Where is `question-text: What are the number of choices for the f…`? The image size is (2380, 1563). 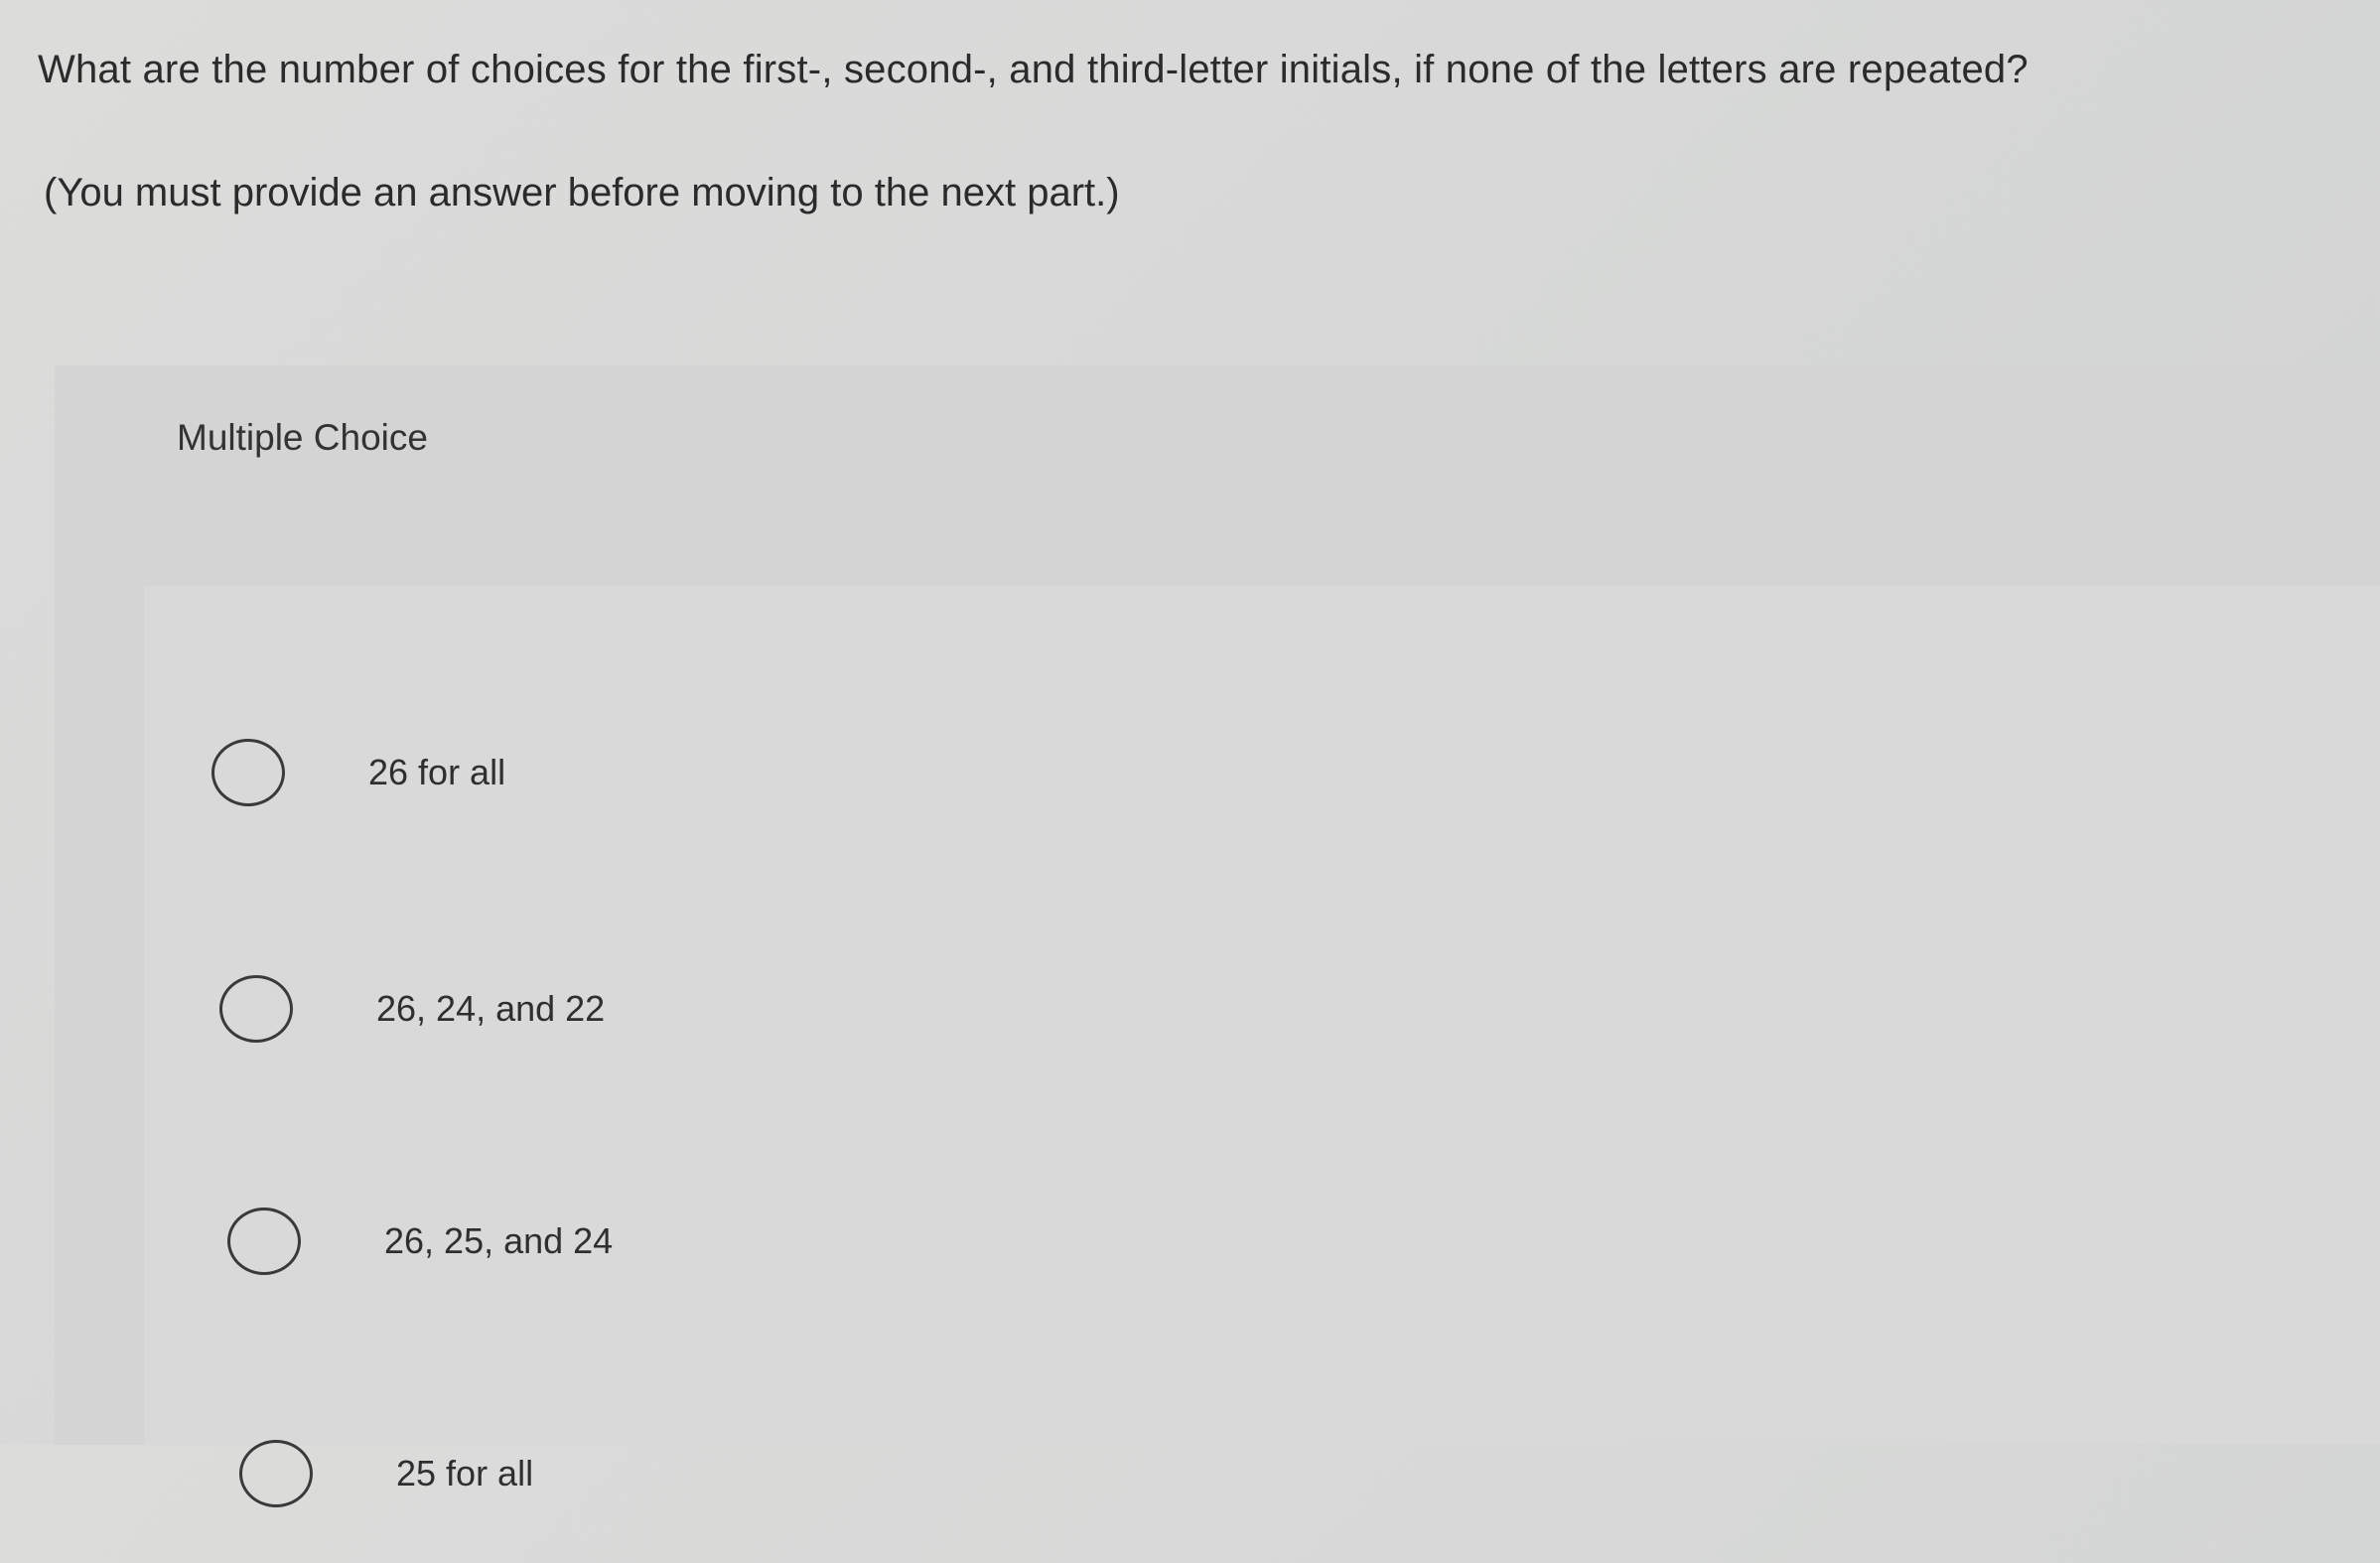
question-text: What are the number of choices for the f… is located at coordinates (1033, 69).